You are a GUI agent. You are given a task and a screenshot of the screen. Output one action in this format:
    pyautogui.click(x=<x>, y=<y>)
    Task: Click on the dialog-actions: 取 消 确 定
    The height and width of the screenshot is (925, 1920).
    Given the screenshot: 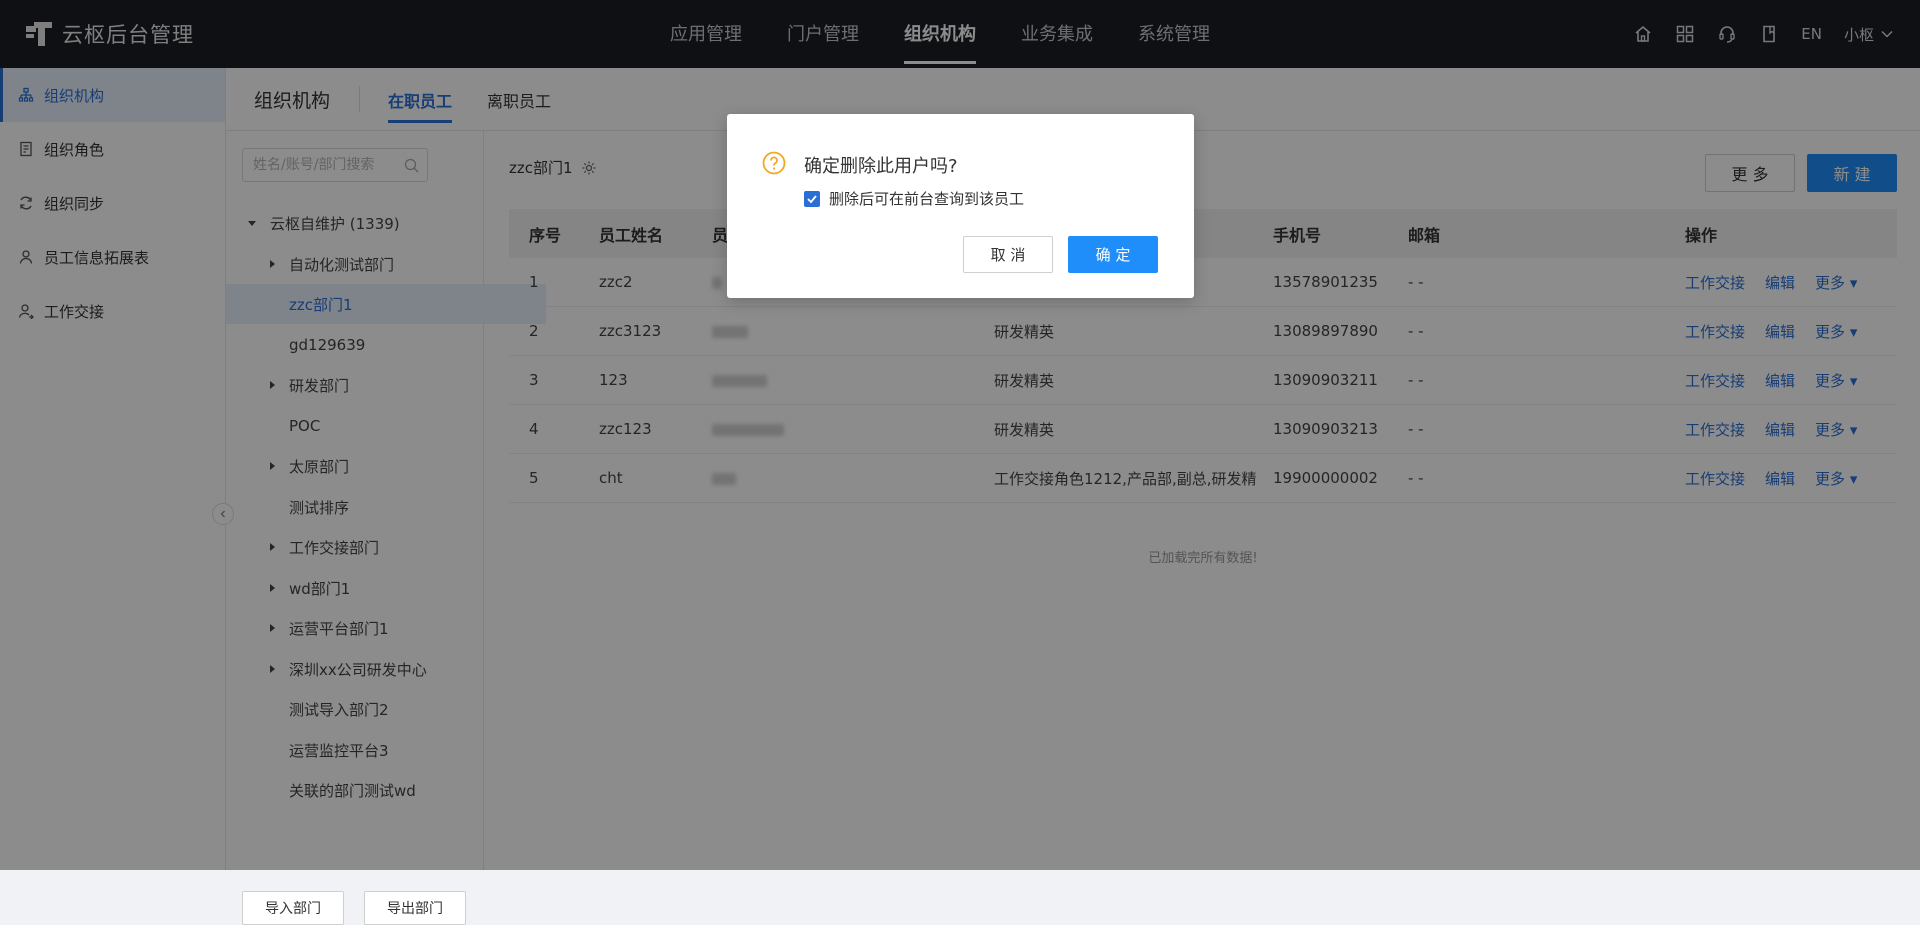 What is the action you would take?
    pyautogui.click(x=1060, y=254)
    